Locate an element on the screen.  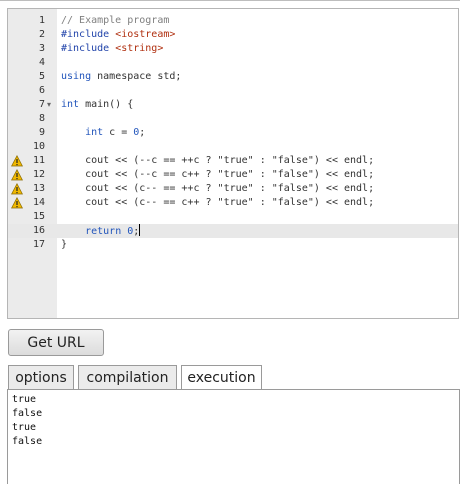
text-cursor is located at coordinates (140, 230).